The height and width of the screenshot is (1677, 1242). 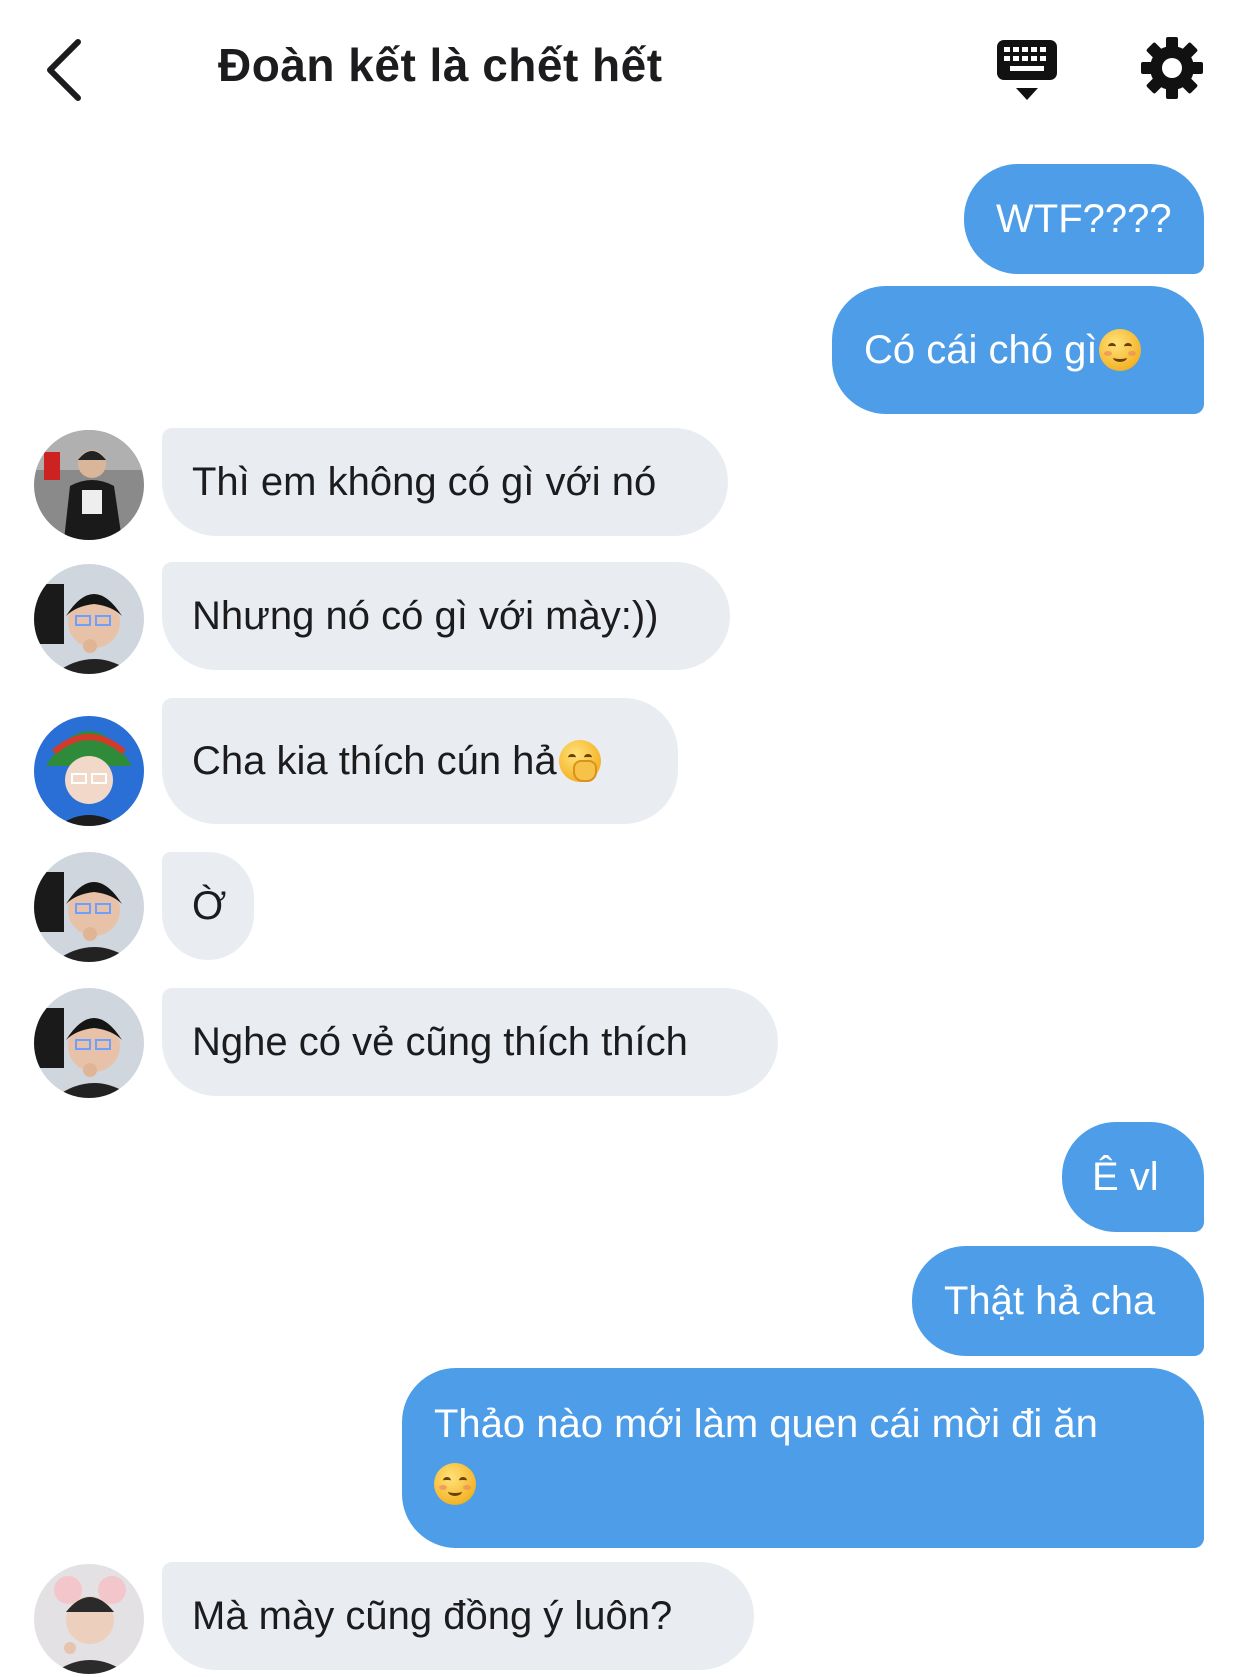 What do you see at coordinates (803, 1458) in the screenshot?
I see `message-bubble-outgoing: Thảo nào mới làm quen cái mời đi ăn` at bounding box center [803, 1458].